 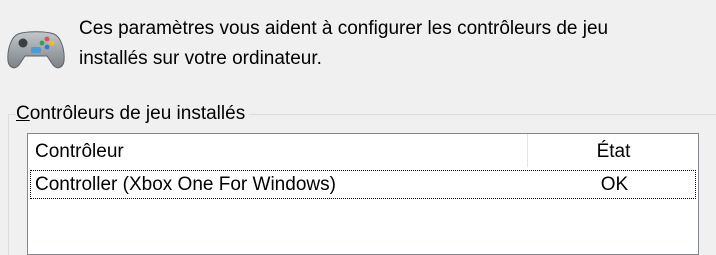 What do you see at coordinates (137, 113) in the screenshot?
I see `group-title-text: ontrôleurs de jeu installés` at bounding box center [137, 113].